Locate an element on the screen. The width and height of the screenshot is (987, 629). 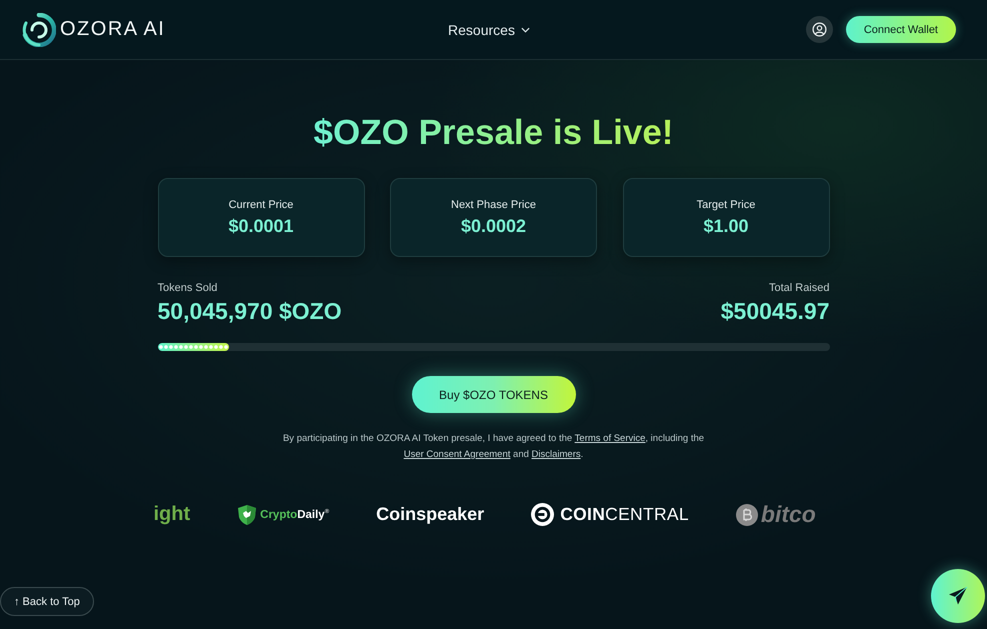
price-label: Target Price is located at coordinates (726, 204).